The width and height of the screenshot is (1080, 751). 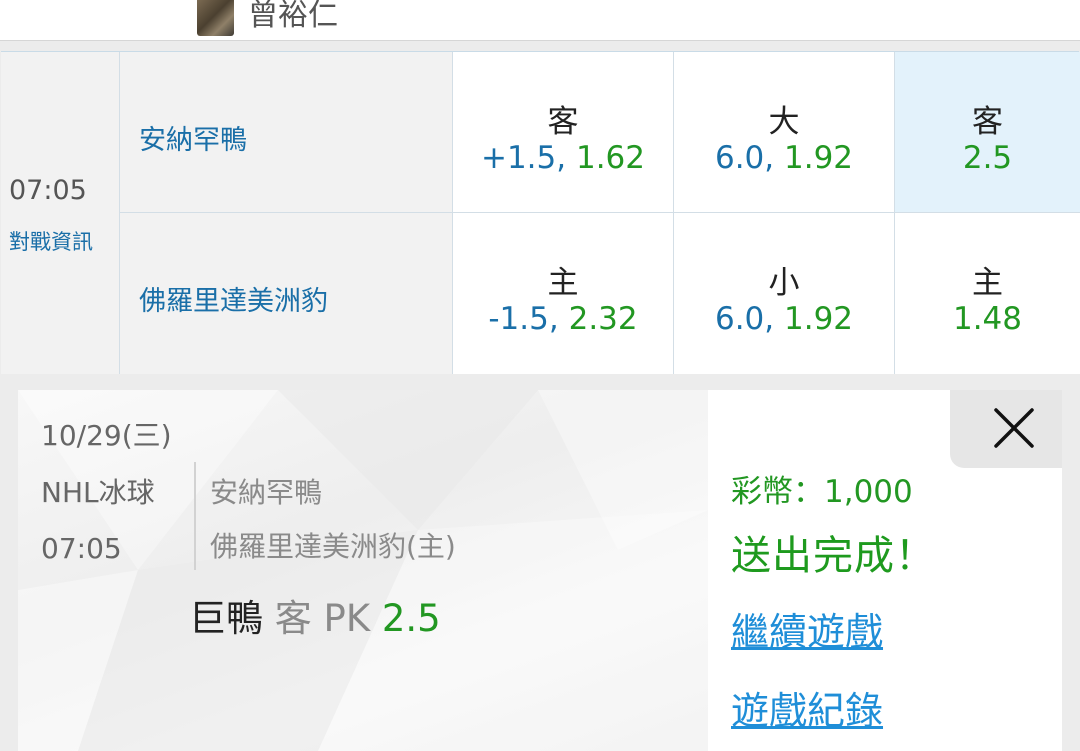 What do you see at coordinates (819, 158) in the screenshot?
I see `total-over-odds: 1.92` at bounding box center [819, 158].